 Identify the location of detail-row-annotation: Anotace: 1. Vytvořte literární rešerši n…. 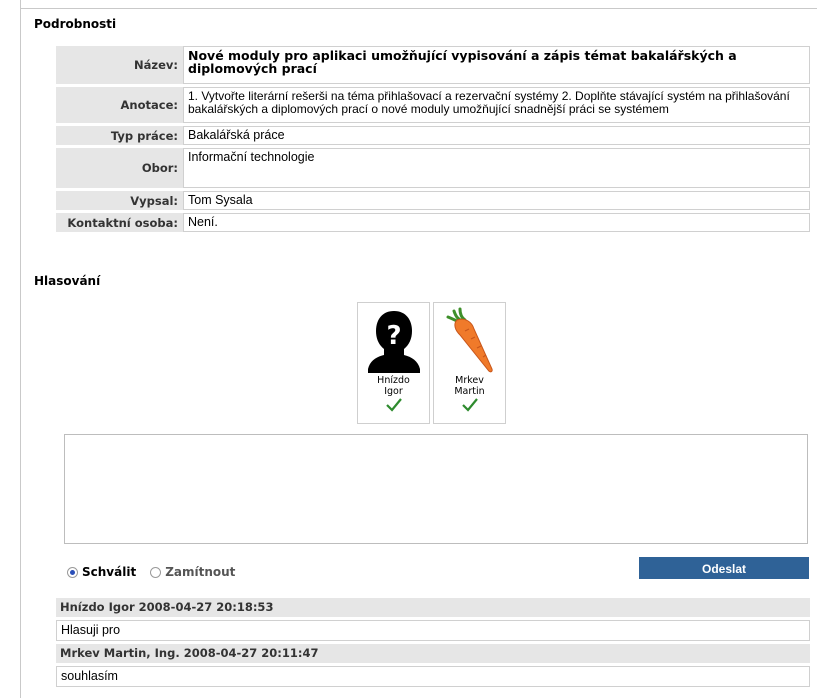
(433, 105).